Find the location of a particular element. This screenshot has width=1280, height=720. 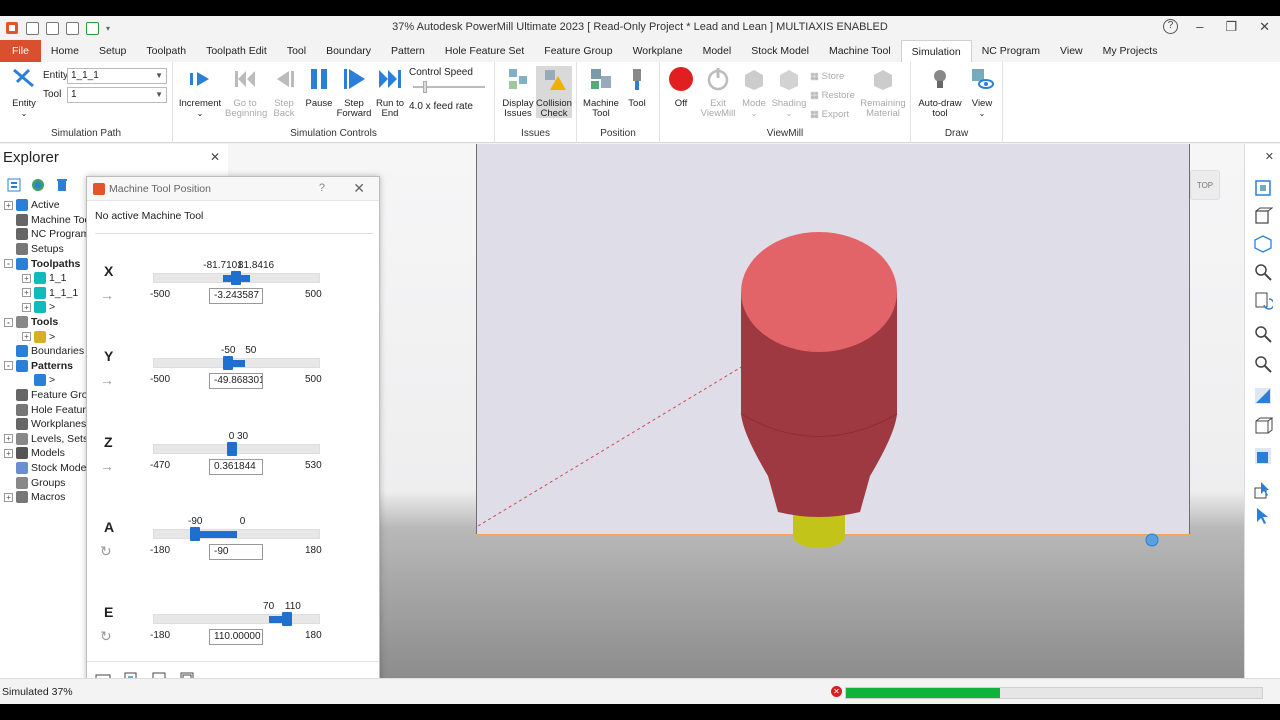

open-folder-icon is located at coordinates (32, 28).